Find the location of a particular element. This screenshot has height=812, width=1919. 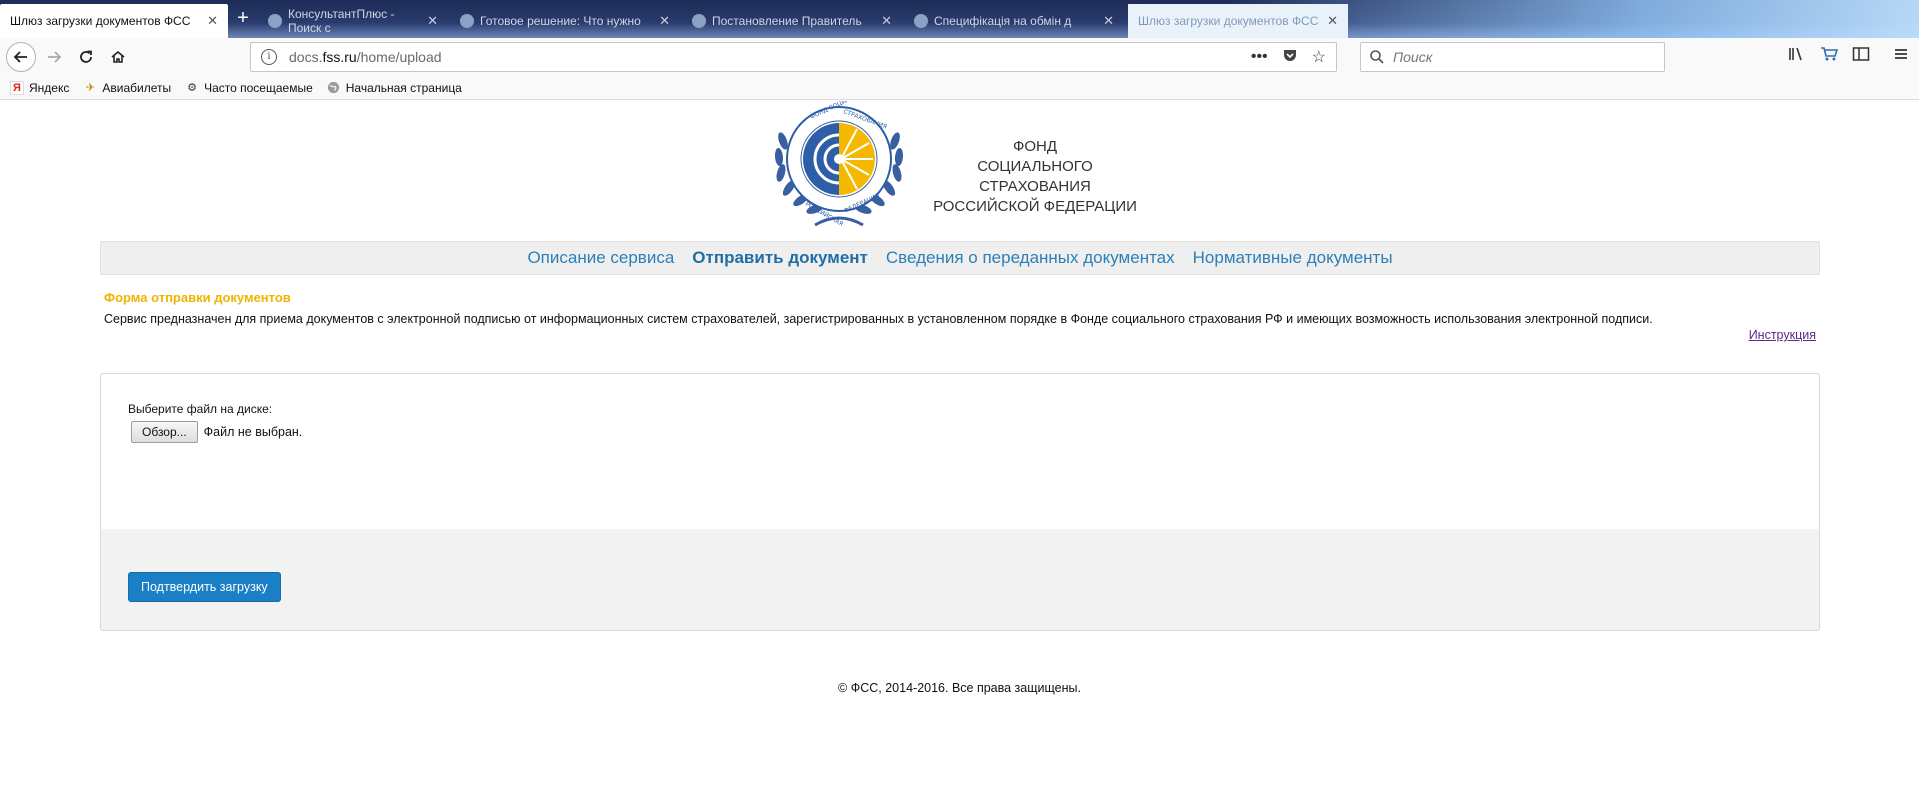

bookmark-yandex: Я Яндекс is located at coordinates (40, 87).